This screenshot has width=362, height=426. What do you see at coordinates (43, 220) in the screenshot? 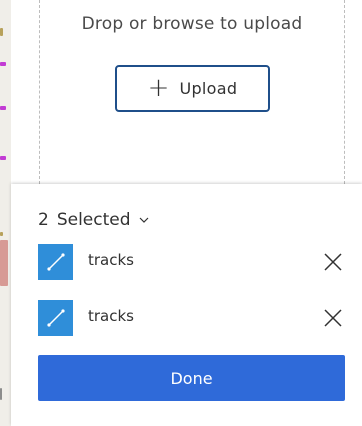
I see `selected-count: 2` at bounding box center [43, 220].